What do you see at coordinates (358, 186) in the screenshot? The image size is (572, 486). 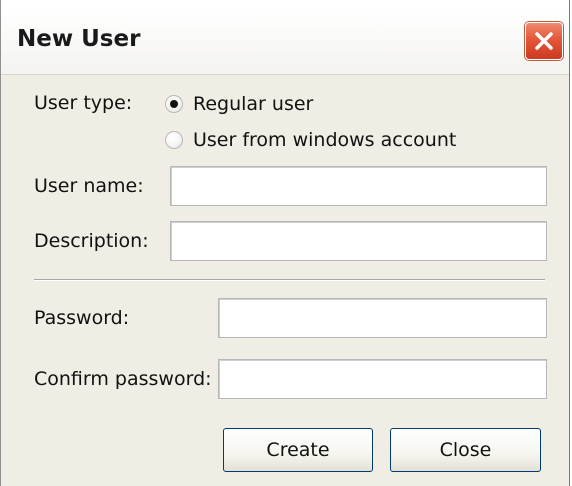 I see `user-name-input` at bounding box center [358, 186].